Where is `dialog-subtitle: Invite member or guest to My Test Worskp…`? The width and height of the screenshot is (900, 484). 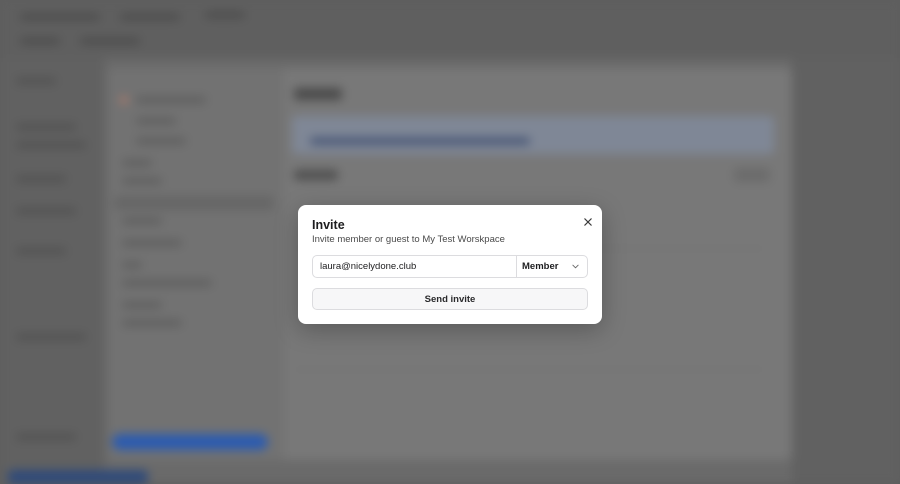 dialog-subtitle: Invite member or guest to My Test Worskp… is located at coordinates (408, 239).